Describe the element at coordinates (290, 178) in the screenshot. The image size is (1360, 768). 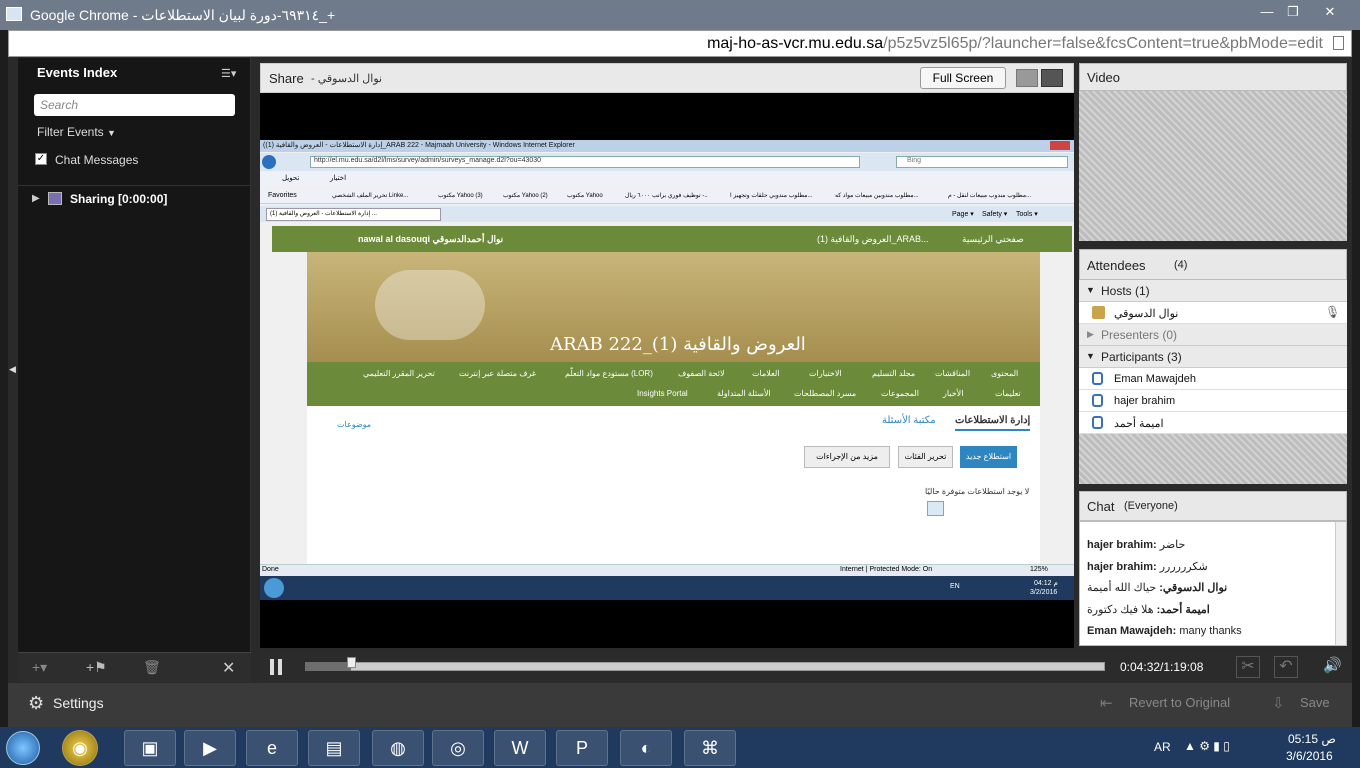
I see `ie-convert: تحويل` at that location.